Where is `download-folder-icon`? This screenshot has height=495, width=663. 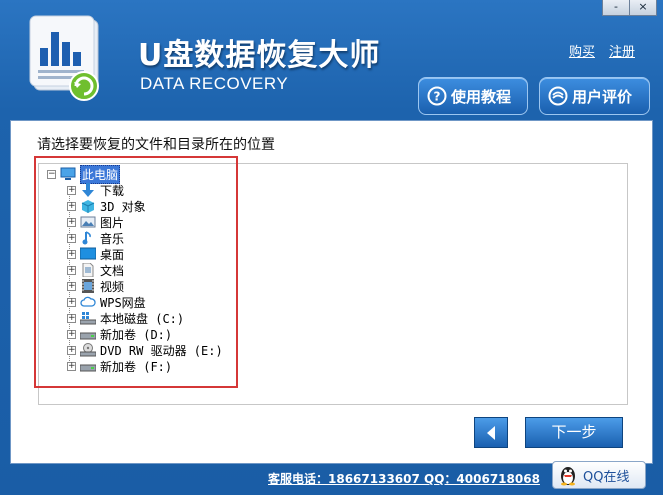
download-folder-icon is located at coordinates (88, 190).